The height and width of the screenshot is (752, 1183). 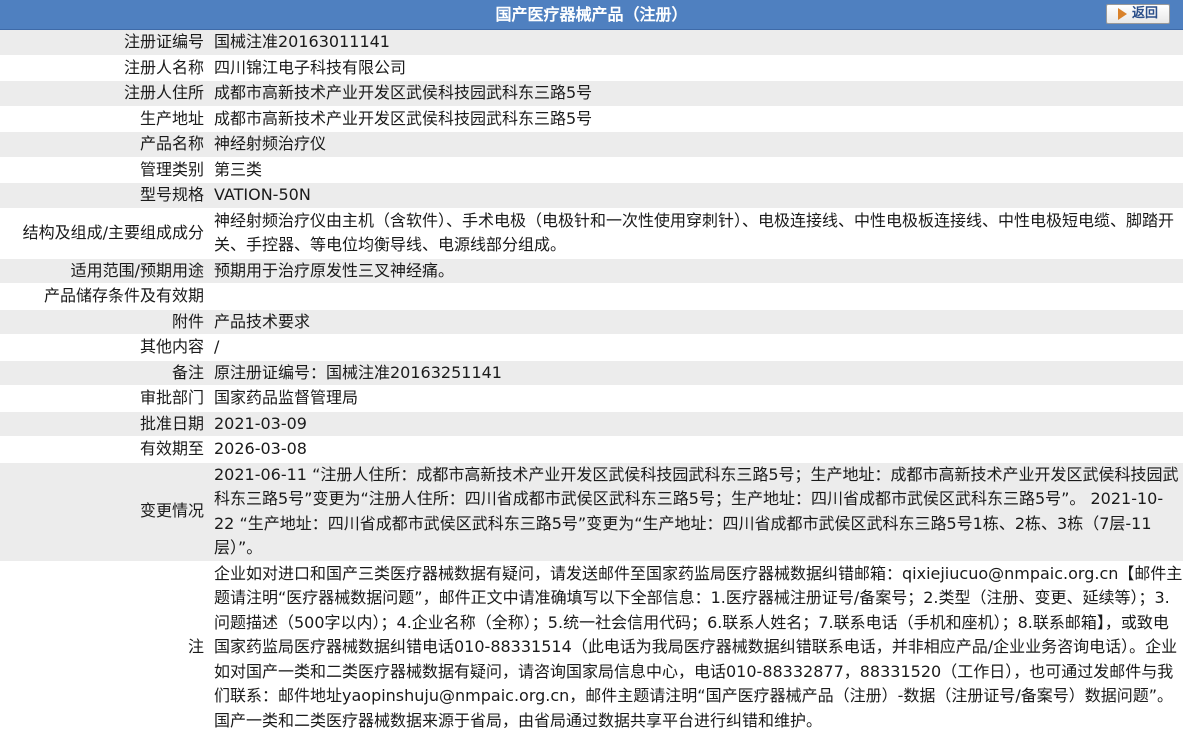 I want to click on field-label: 变更情况, so click(x=105, y=512).